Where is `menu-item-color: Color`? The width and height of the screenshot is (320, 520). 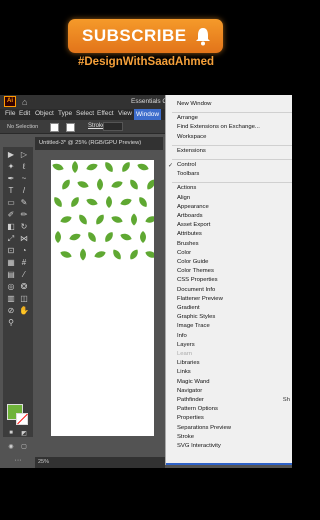
menu-item-color: Color is located at coordinates (184, 253).